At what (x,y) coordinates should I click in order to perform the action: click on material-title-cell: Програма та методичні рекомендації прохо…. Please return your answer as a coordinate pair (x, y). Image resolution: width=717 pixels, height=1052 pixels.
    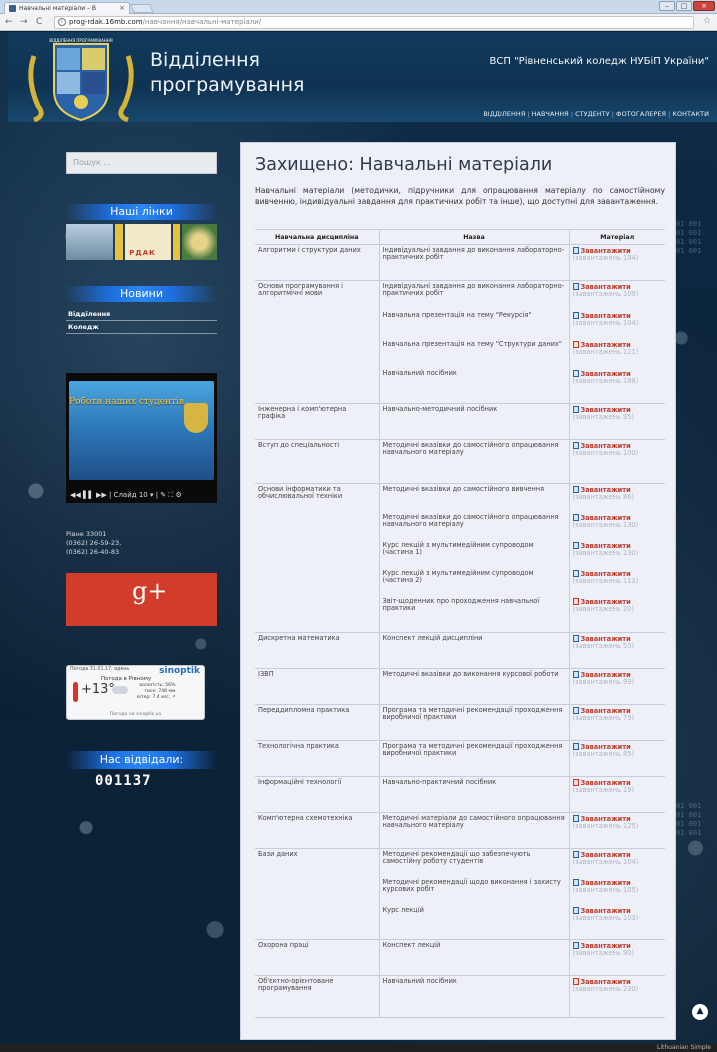
    Looking at the image, I should click on (473, 758).